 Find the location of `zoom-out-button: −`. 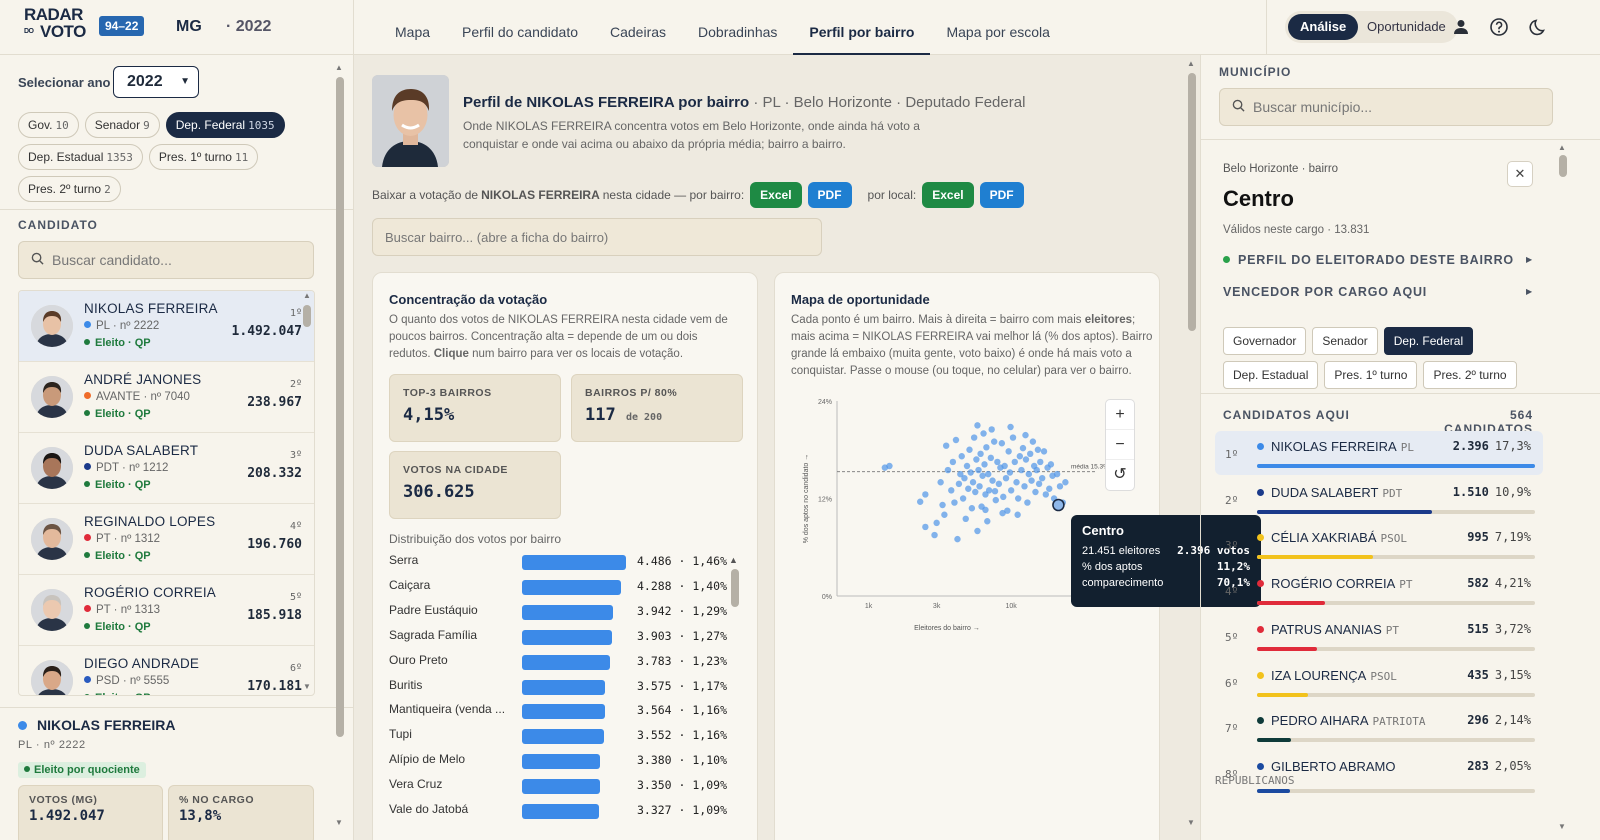

zoom-out-button: − is located at coordinates (1120, 445).